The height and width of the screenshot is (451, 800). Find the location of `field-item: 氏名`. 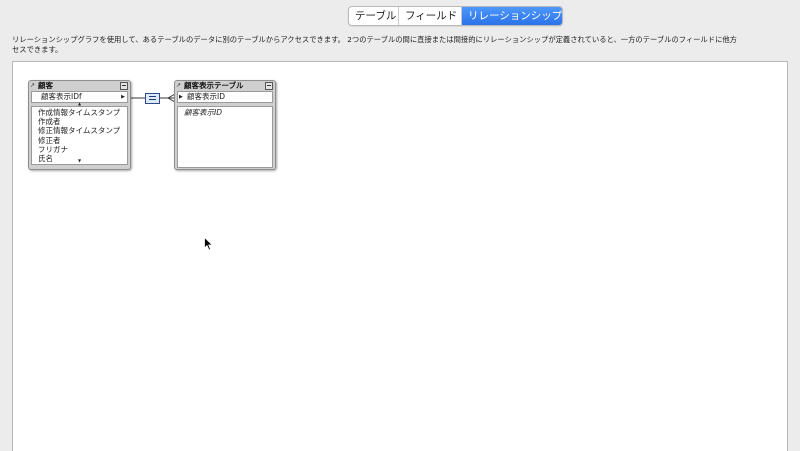

field-item: 氏名 is located at coordinates (82, 158).